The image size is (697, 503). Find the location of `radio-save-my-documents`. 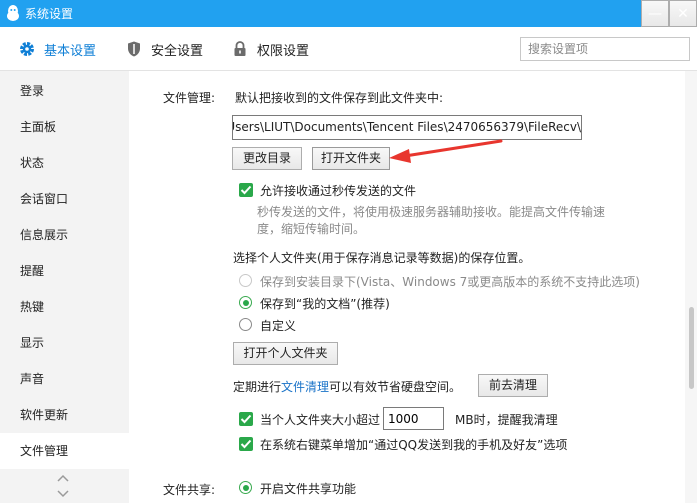

radio-save-my-documents is located at coordinates (245, 302).